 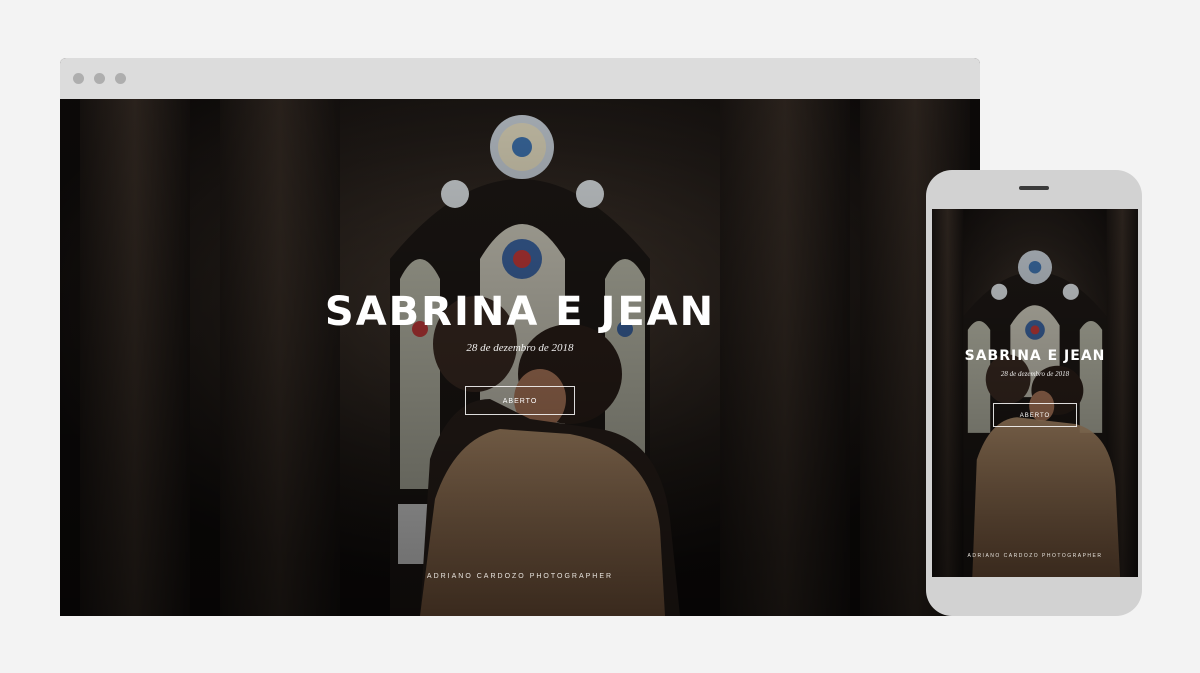 What do you see at coordinates (120, 78) in the screenshot?
I see `maximize-window-dot-icon` at bounding box center [120, 78].